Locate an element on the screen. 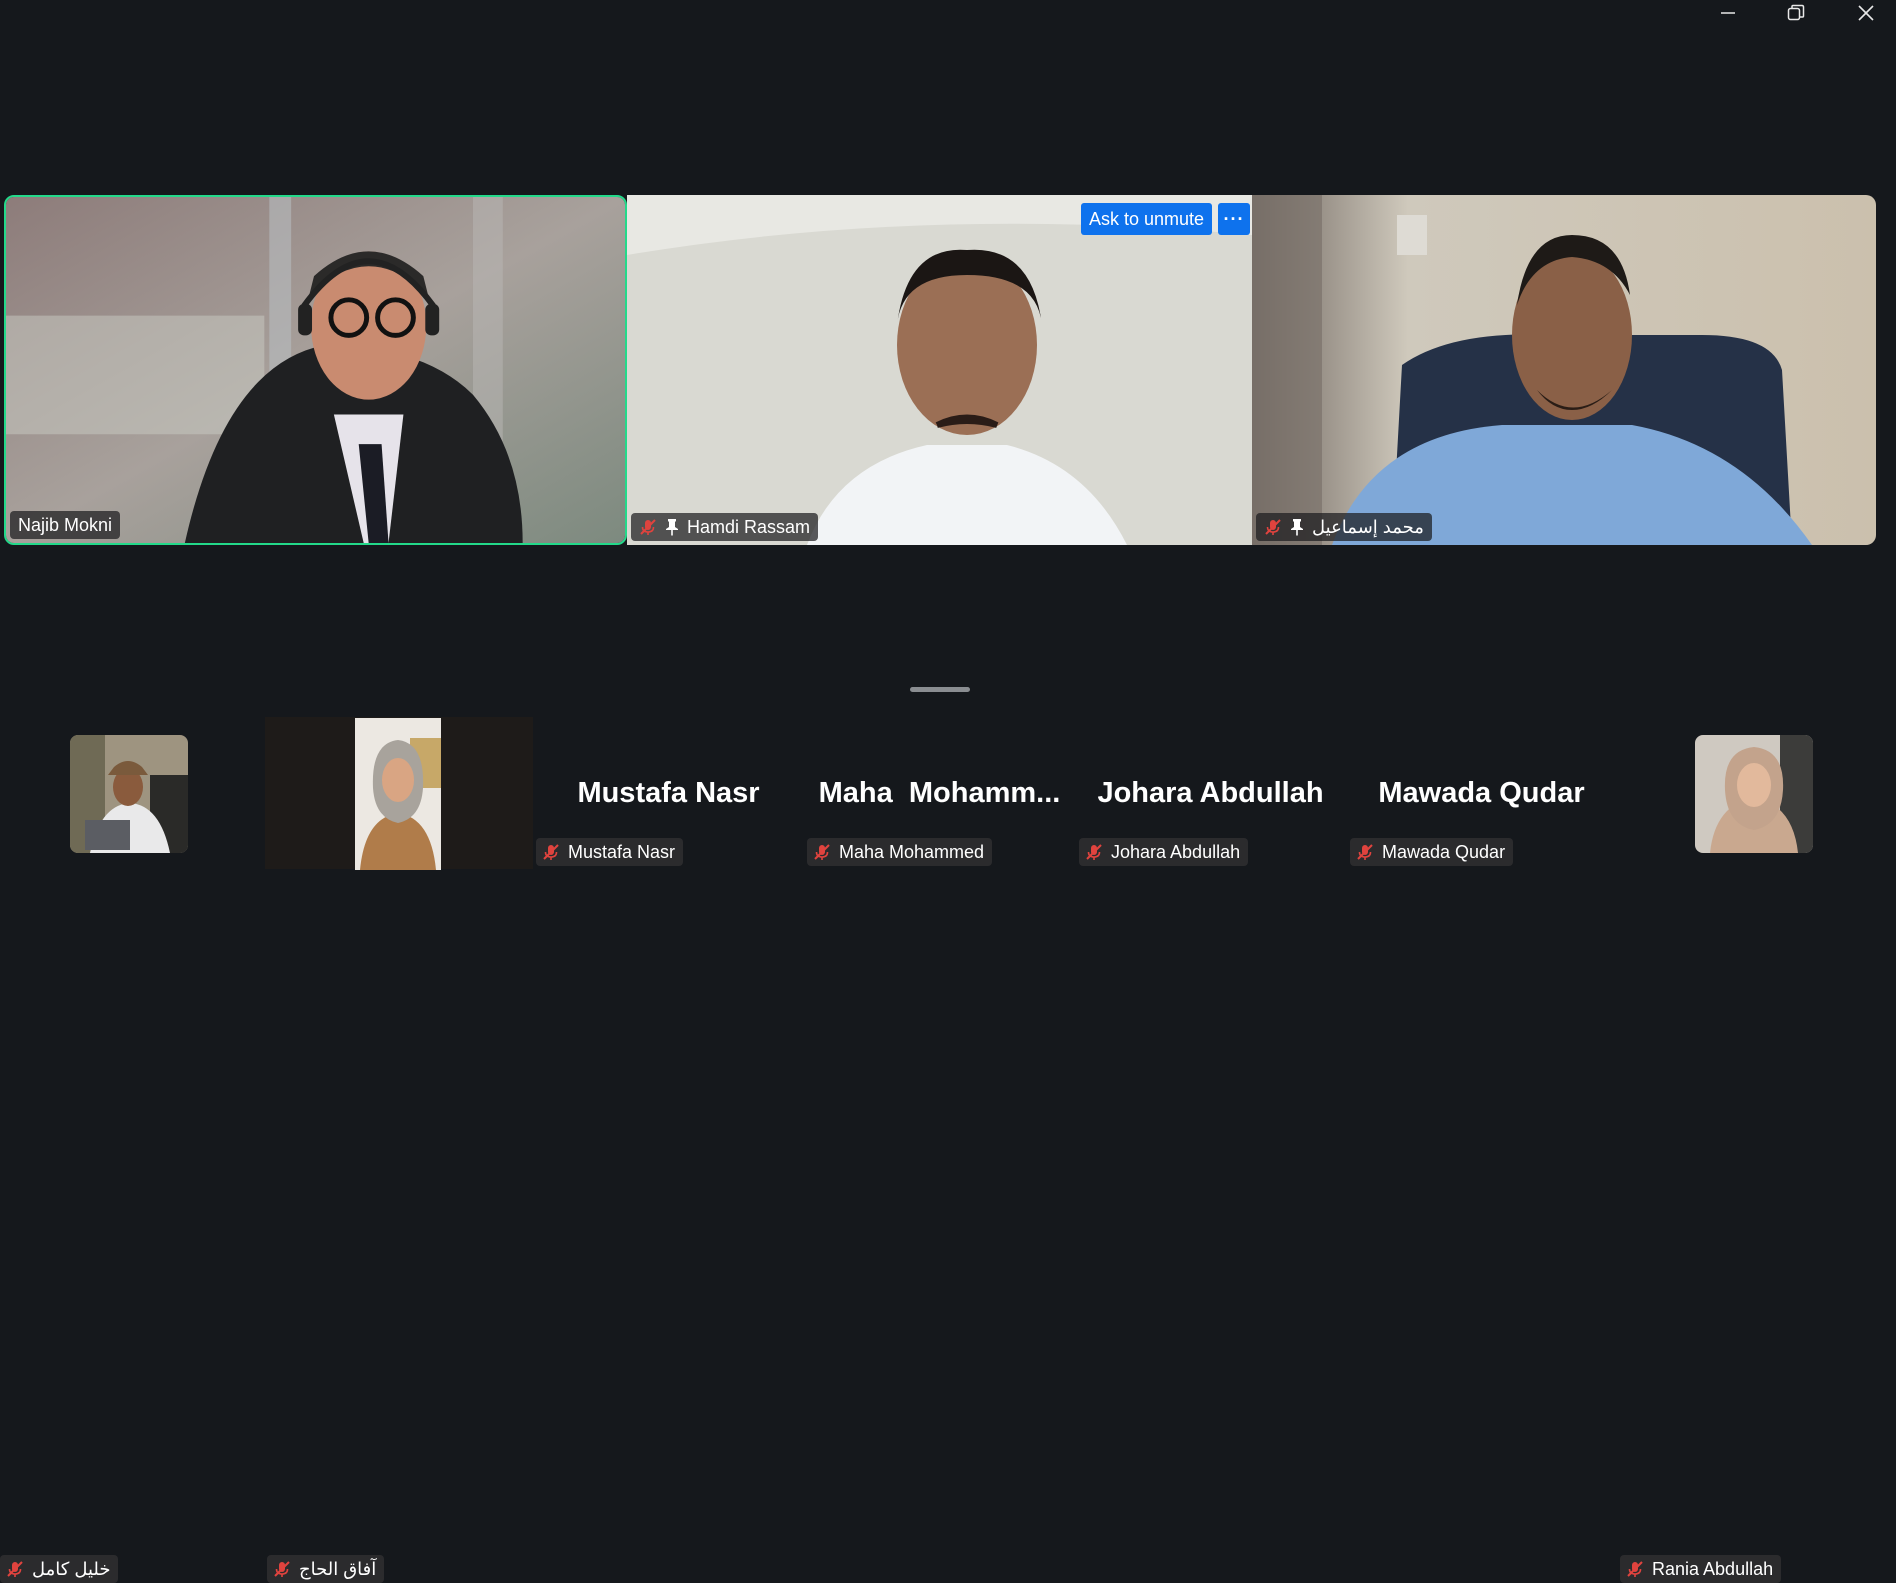 The height and width of the screenshot is (1583, 1896). ask-to-unmute-button: Ask to unmute is located at coordinates (1146, 219).